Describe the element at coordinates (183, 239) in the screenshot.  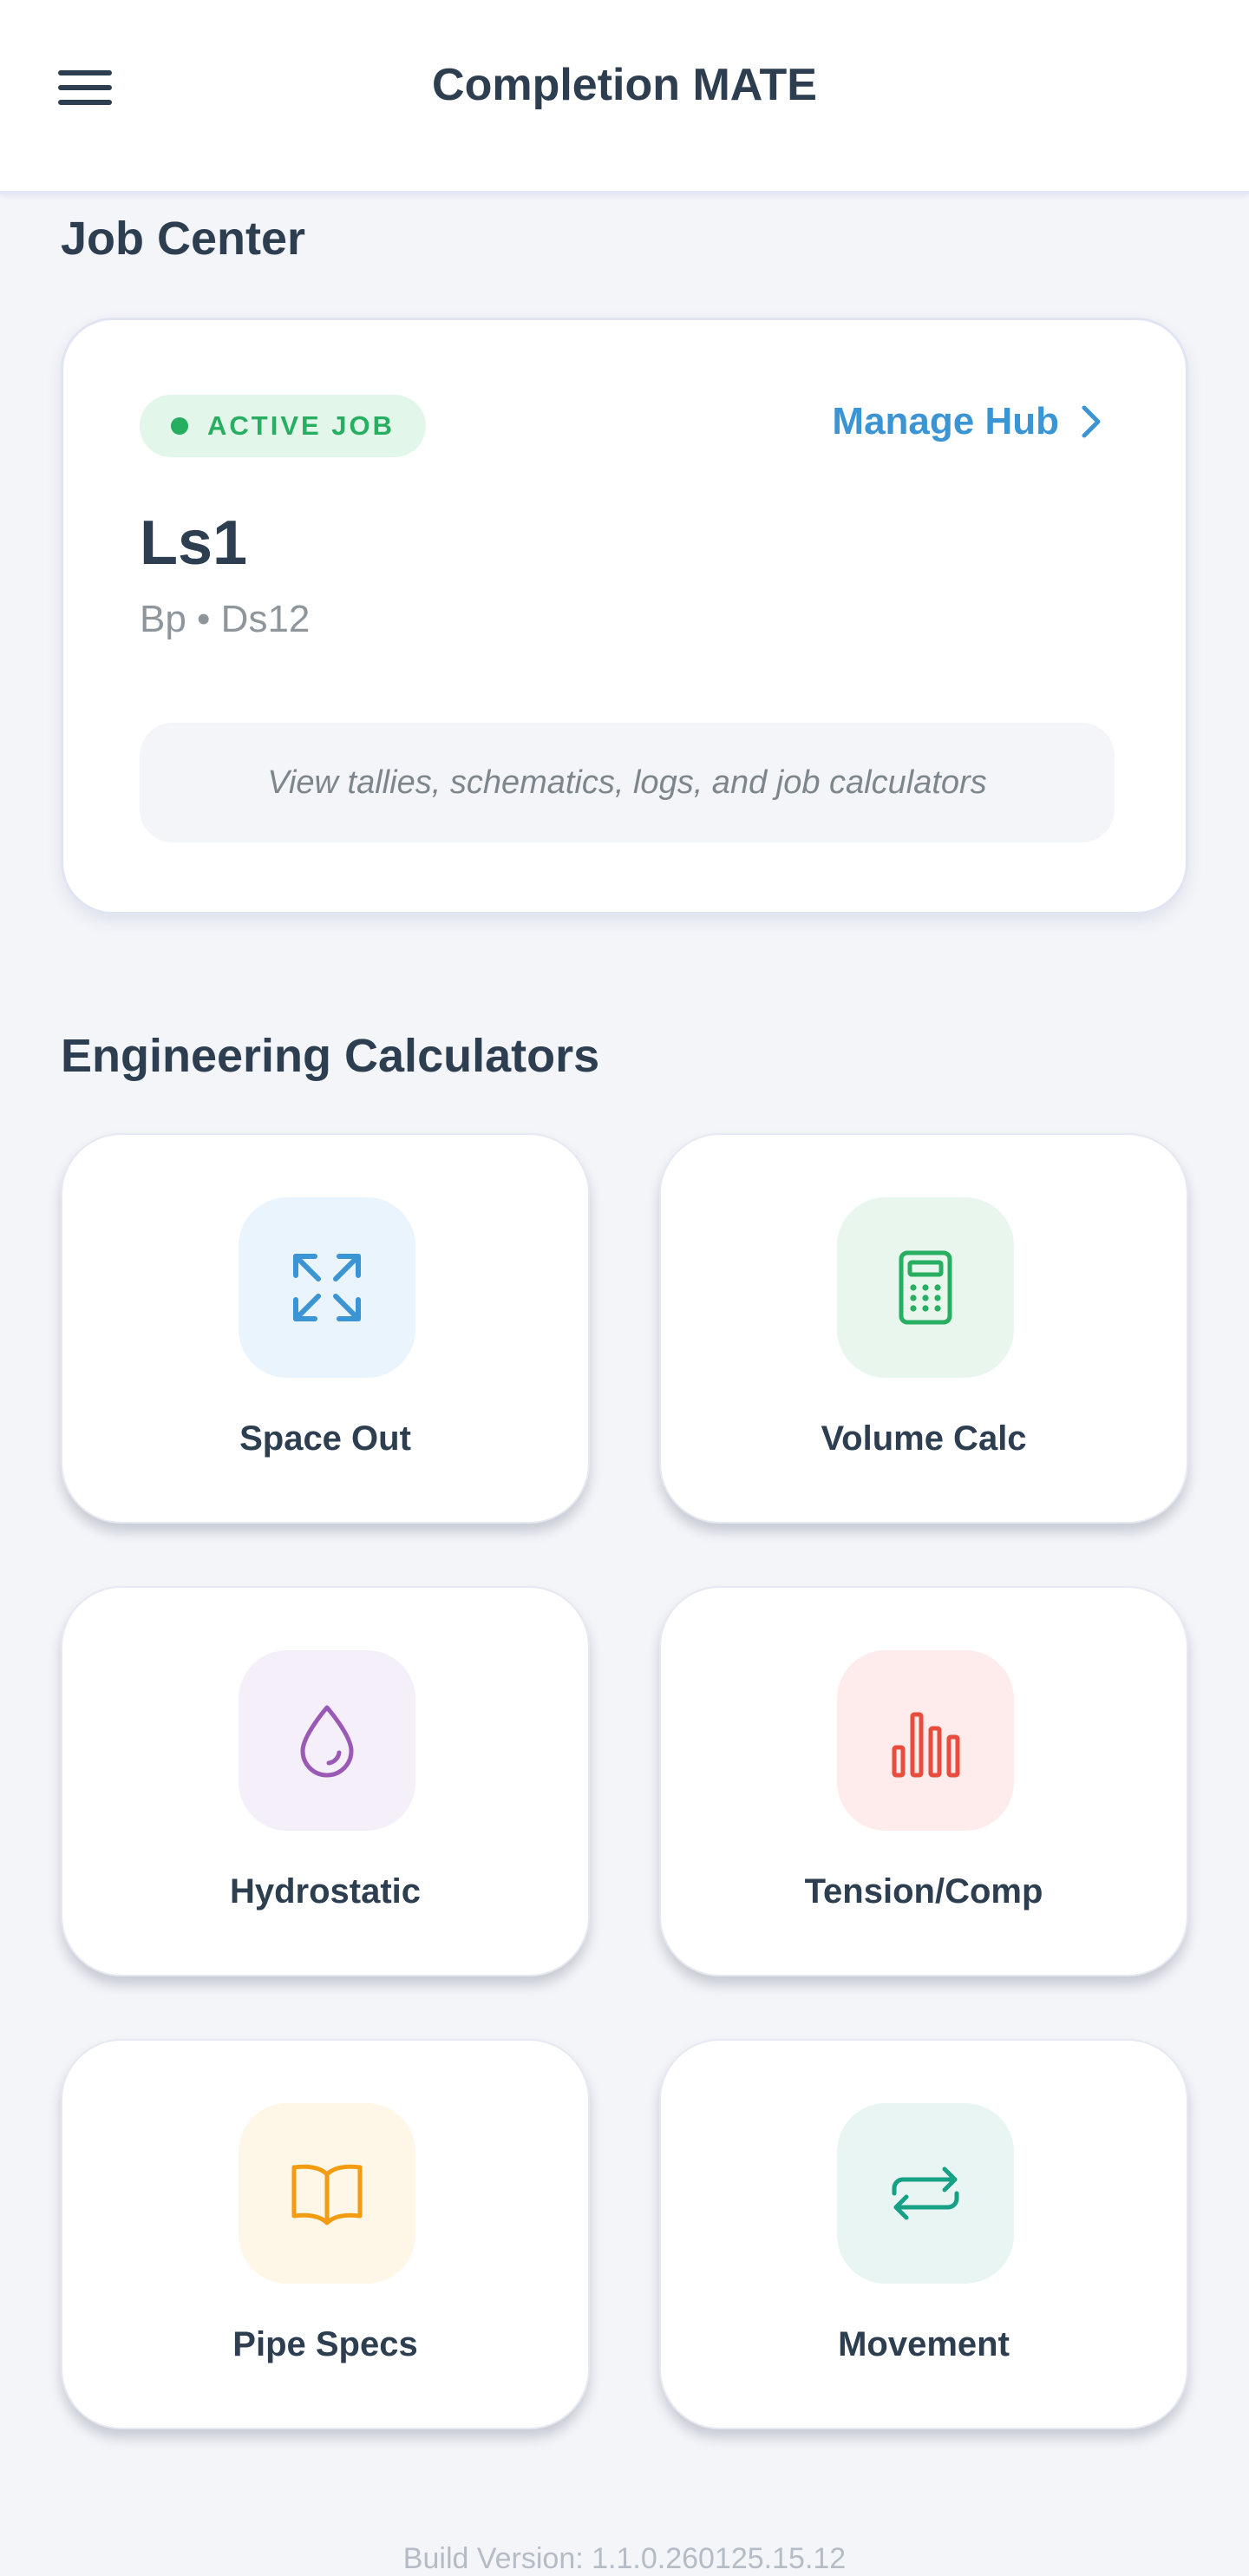
I see `job-center-title: Job Center` at that location.